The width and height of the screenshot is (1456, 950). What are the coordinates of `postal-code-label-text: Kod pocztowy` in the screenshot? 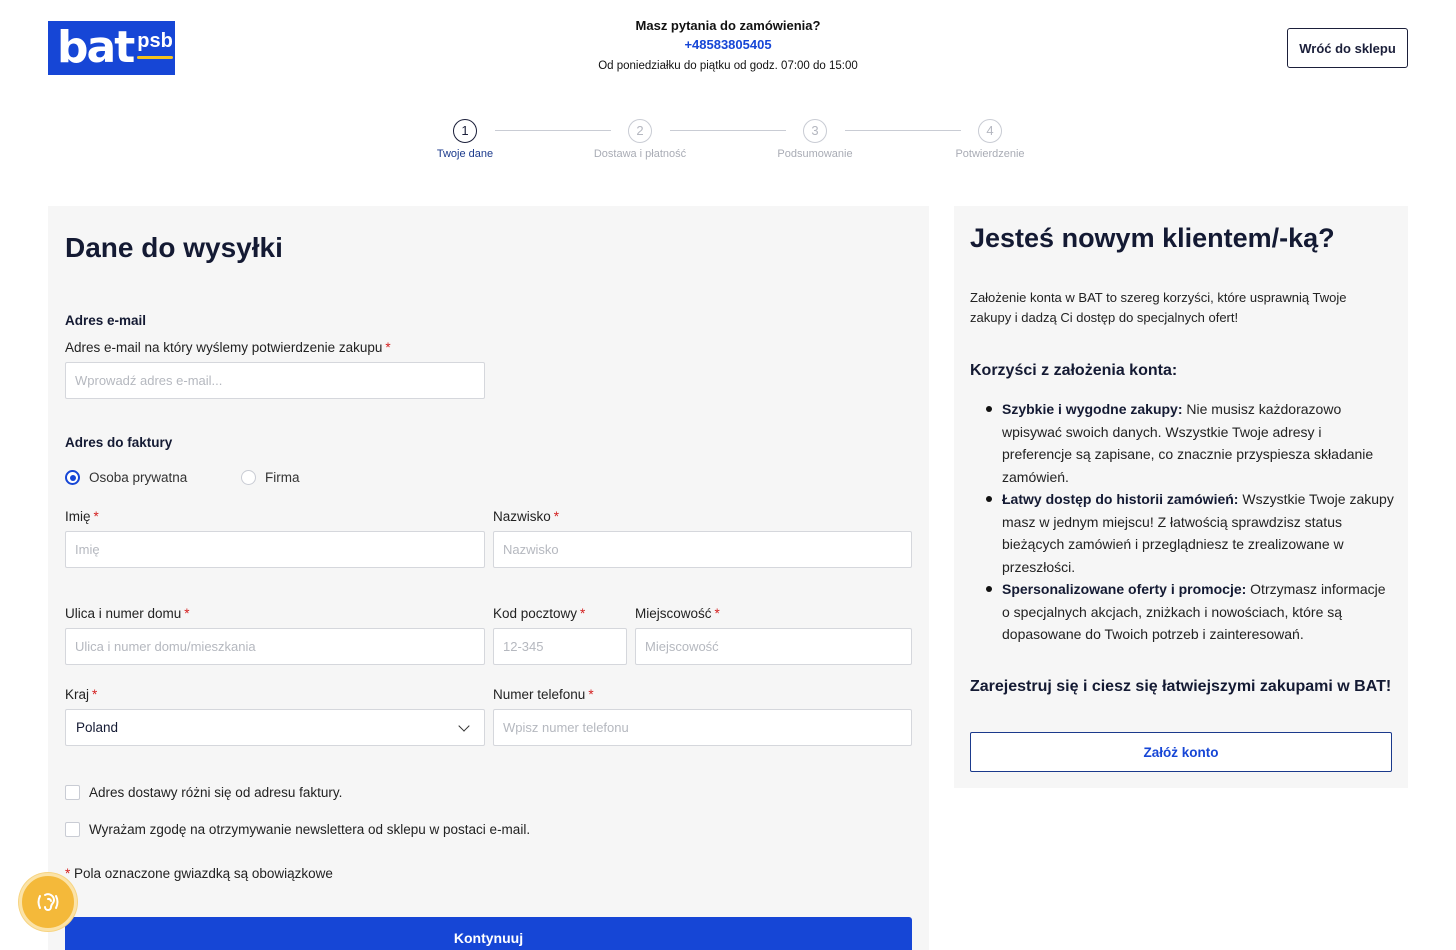 It's located at (535, 613).